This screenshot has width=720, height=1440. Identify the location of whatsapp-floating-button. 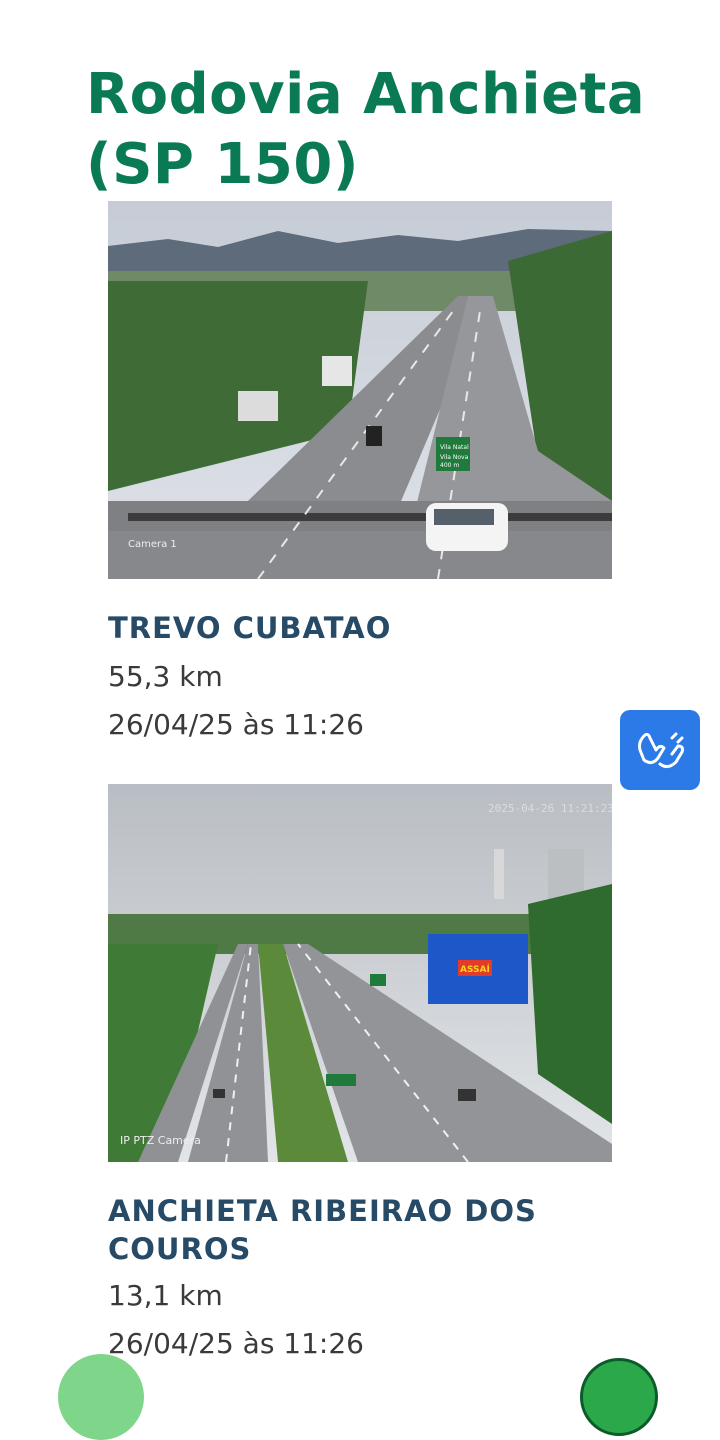
(619, 1397).